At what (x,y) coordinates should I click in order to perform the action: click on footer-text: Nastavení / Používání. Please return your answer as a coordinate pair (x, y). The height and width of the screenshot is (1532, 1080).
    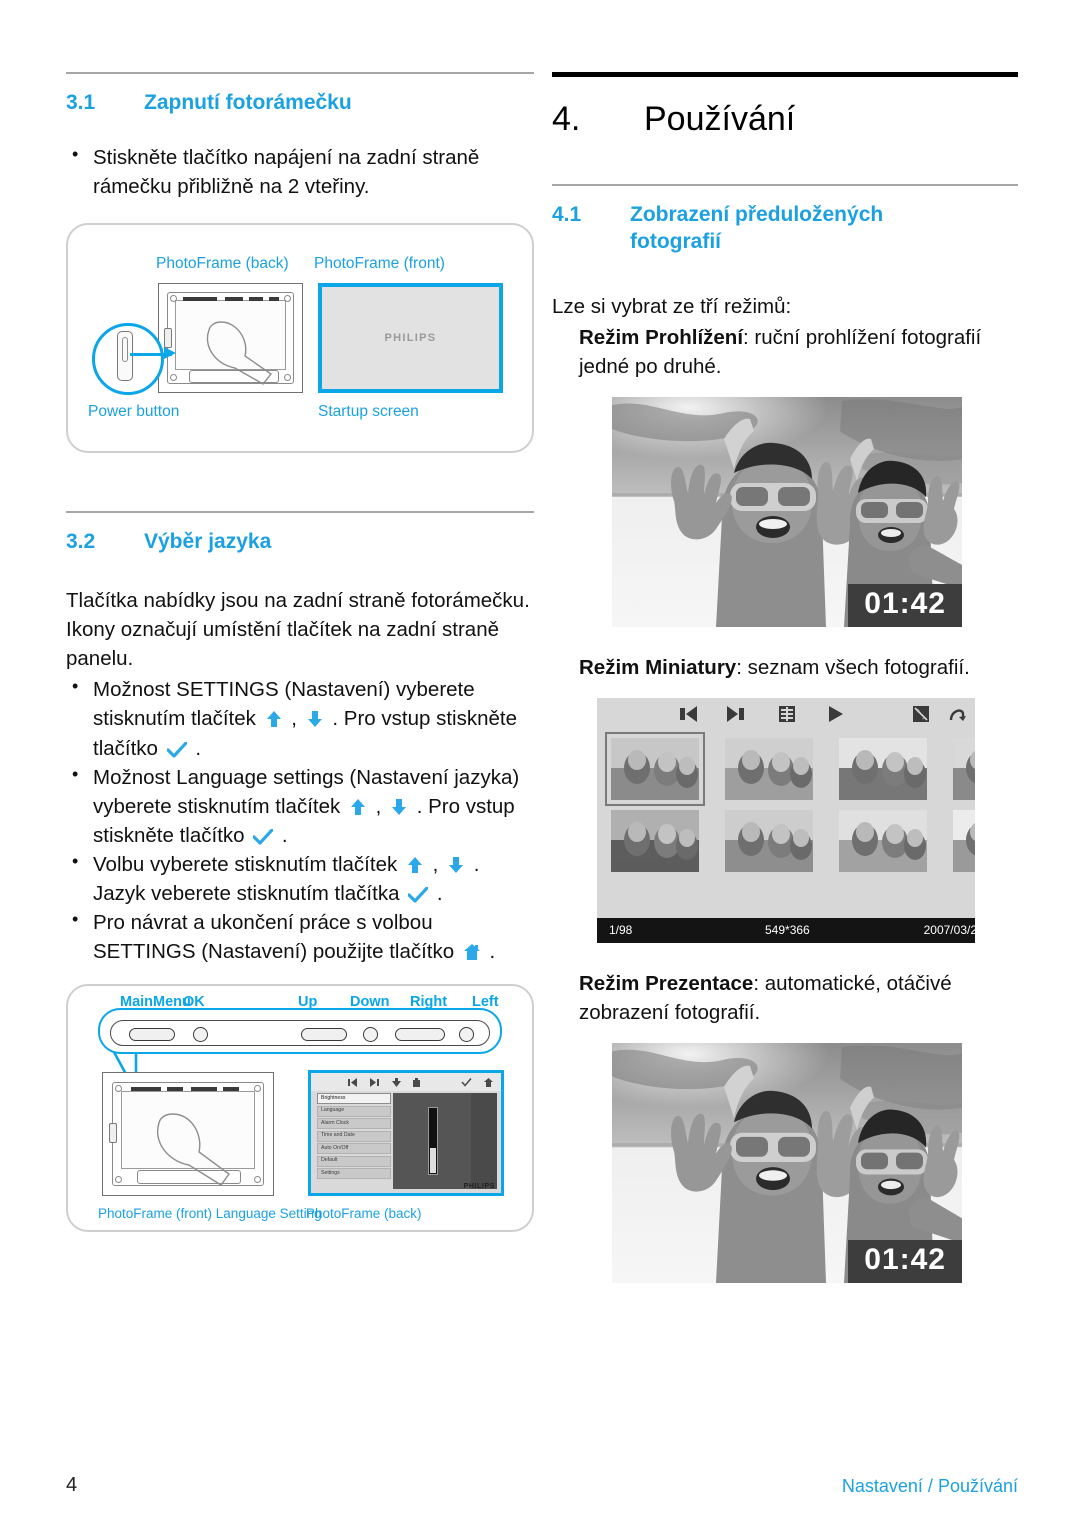
    Looking at the image, I should click on (929, 1486).